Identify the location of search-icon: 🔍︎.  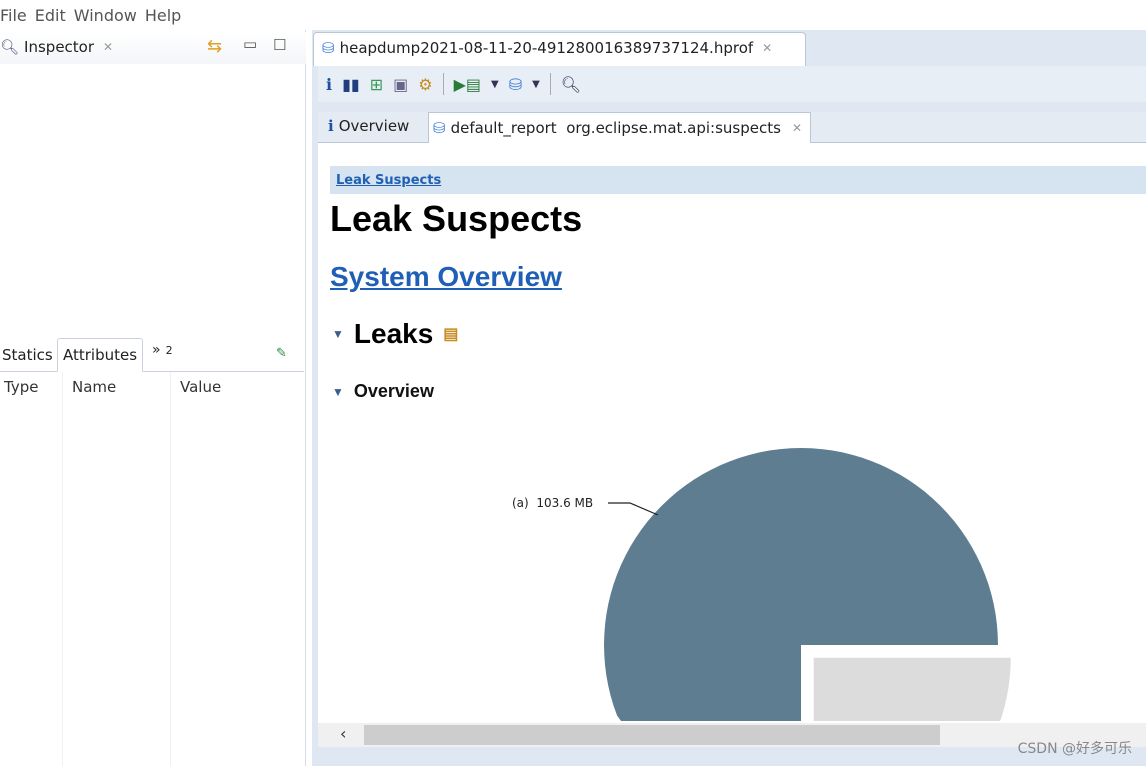
(571, 84).